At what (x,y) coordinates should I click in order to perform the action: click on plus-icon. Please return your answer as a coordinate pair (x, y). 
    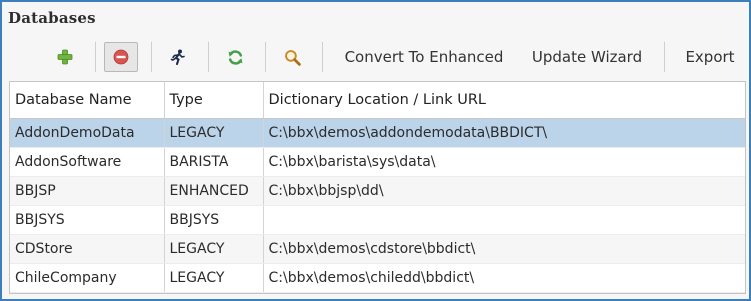
    Looking at the image, I should click on (65, 57).